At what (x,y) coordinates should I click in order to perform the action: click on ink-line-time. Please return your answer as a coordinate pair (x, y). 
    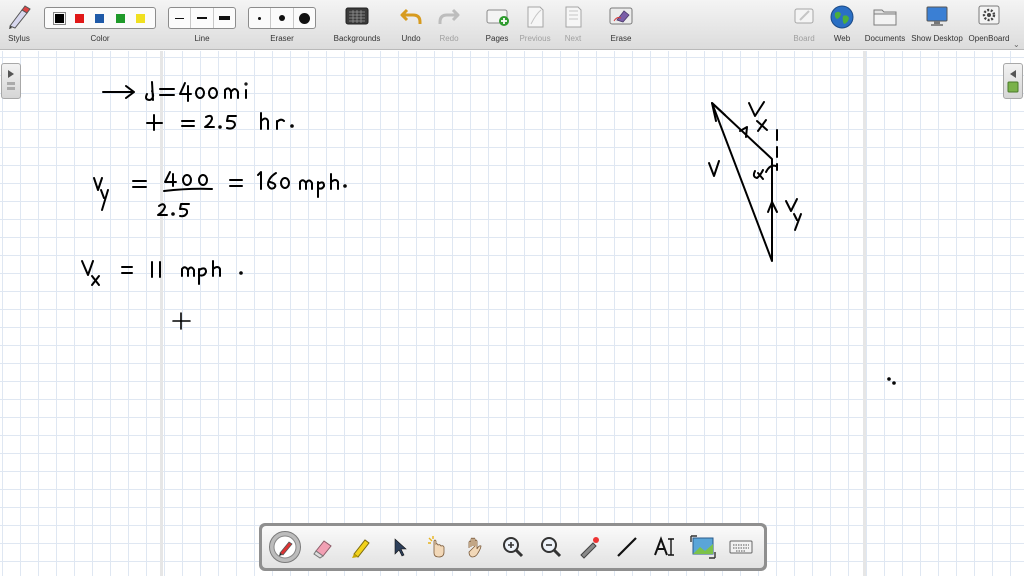
    Looking at the image, I should click on (220, 121).